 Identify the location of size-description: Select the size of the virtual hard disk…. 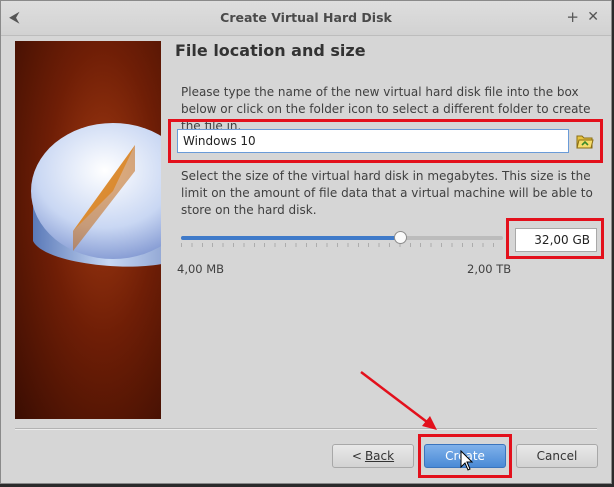
(387, 193).